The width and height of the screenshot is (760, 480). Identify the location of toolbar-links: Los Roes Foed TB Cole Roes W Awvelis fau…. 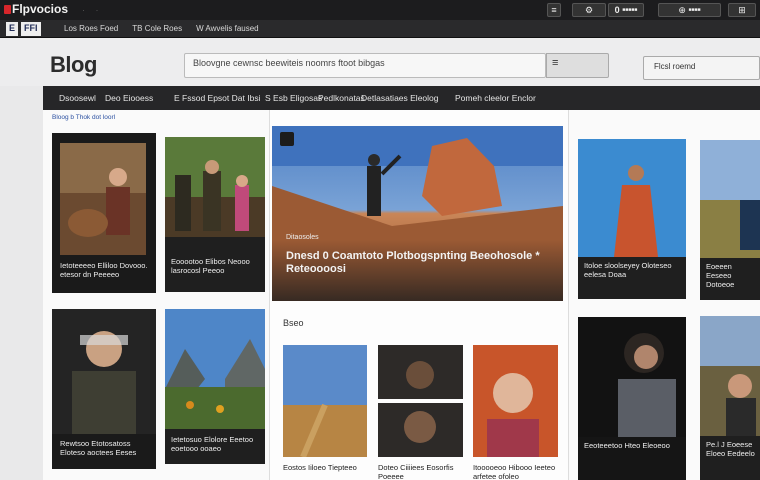
(161, 28).